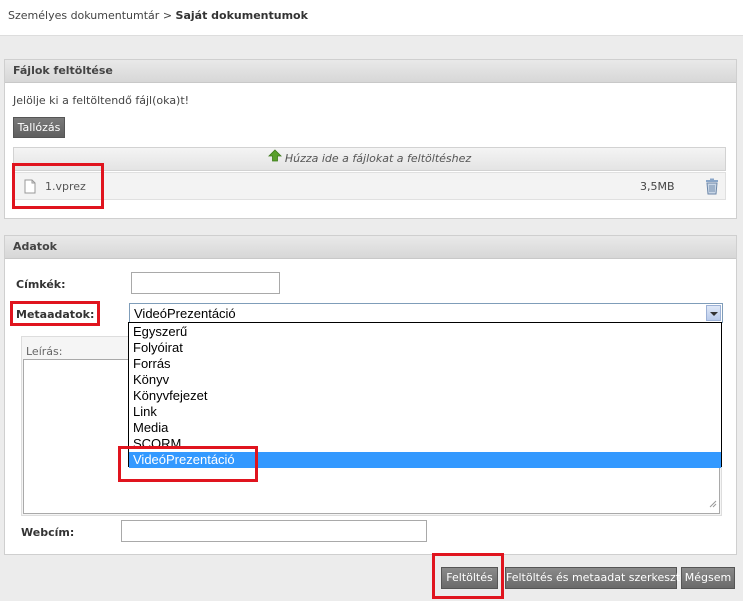  I want to click on metadata-option: Media, so click(425, 428).